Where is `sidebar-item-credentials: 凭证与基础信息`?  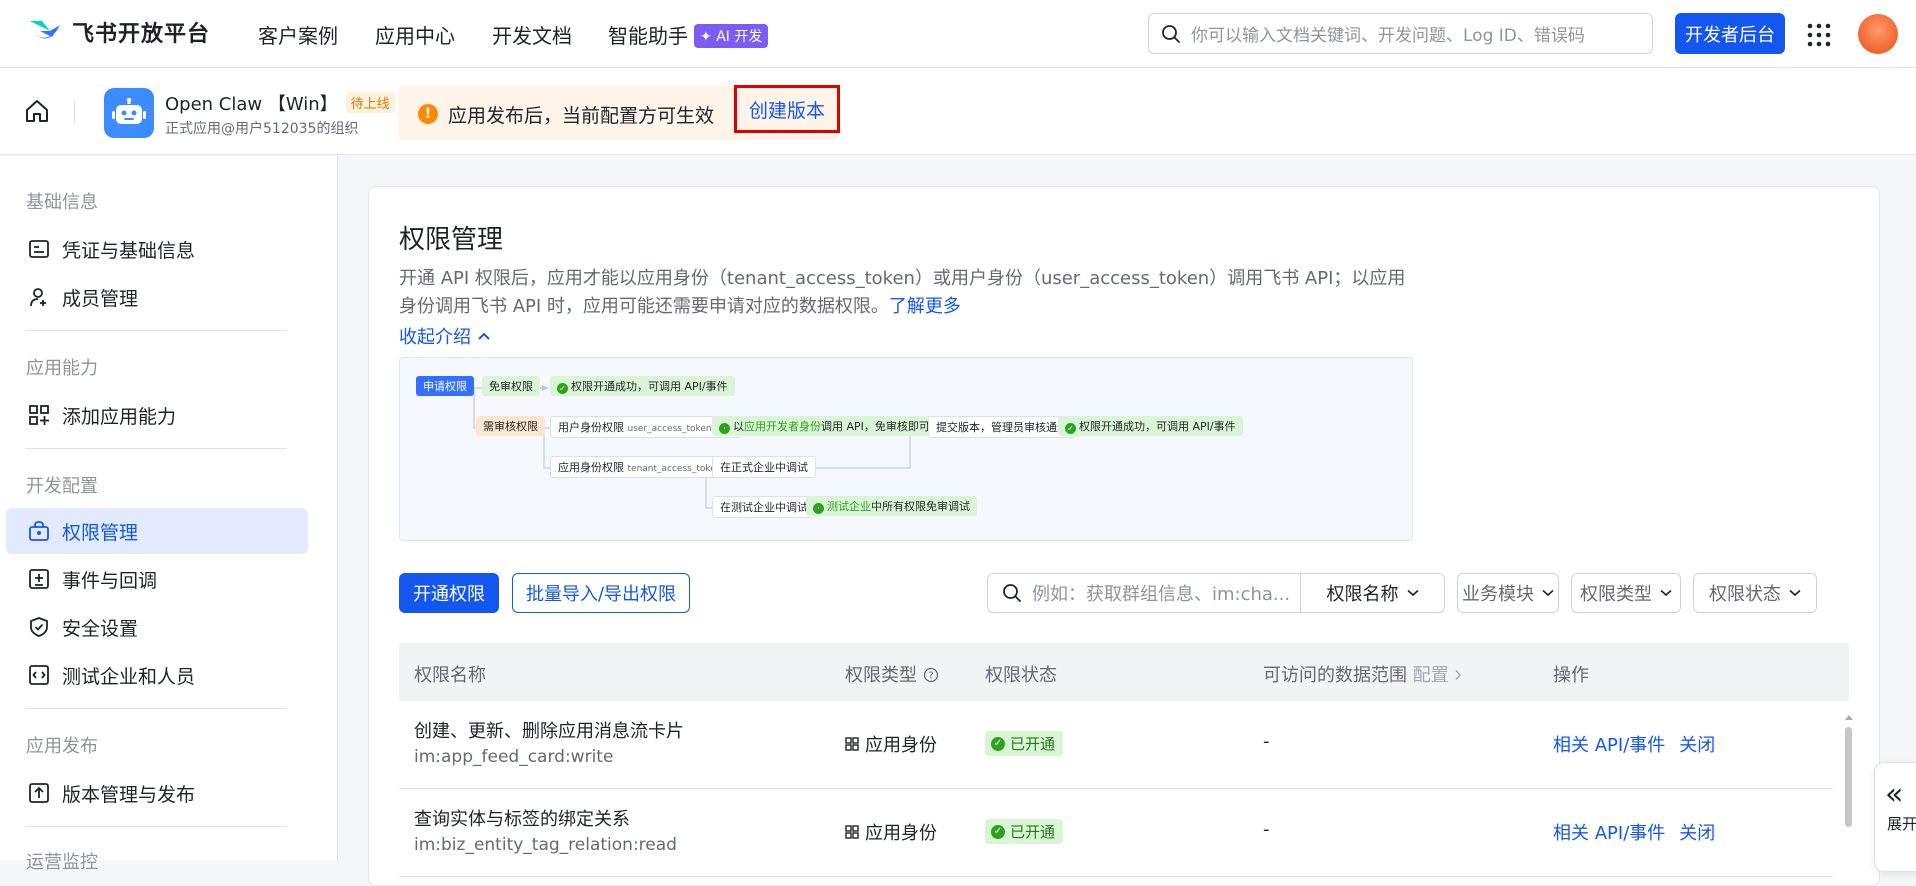 sidebar-item-credentials: 凭证与基础信息 is located at coordinates (157, 249).